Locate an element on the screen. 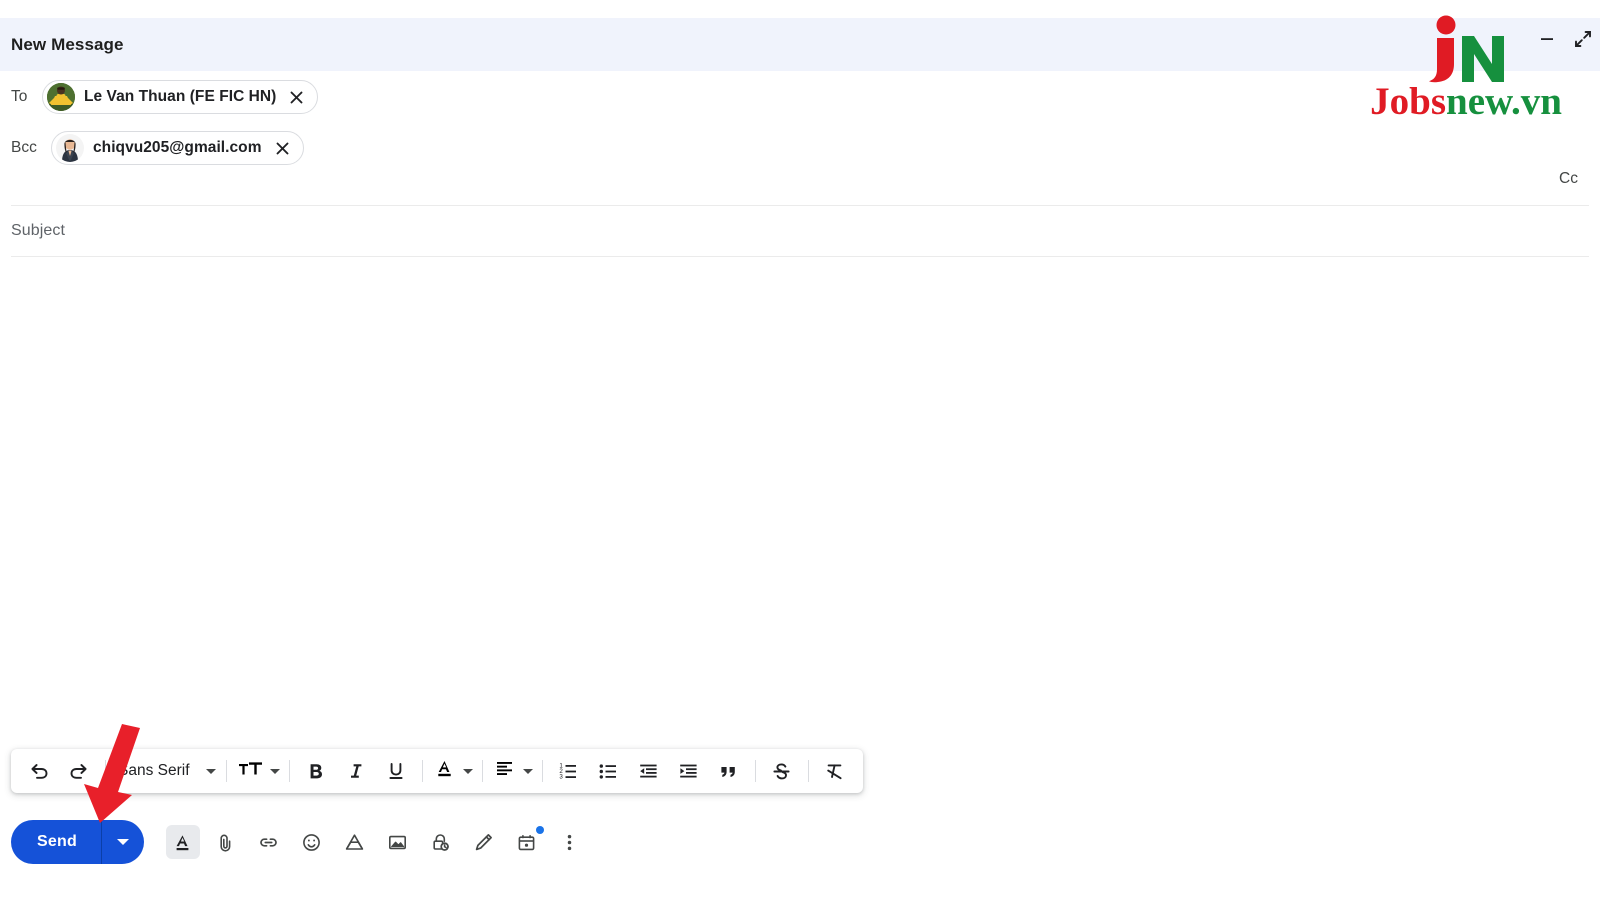 This screenshot has width=1600, height=900. bulleted-list-icon is located at coordinates (608, 771).